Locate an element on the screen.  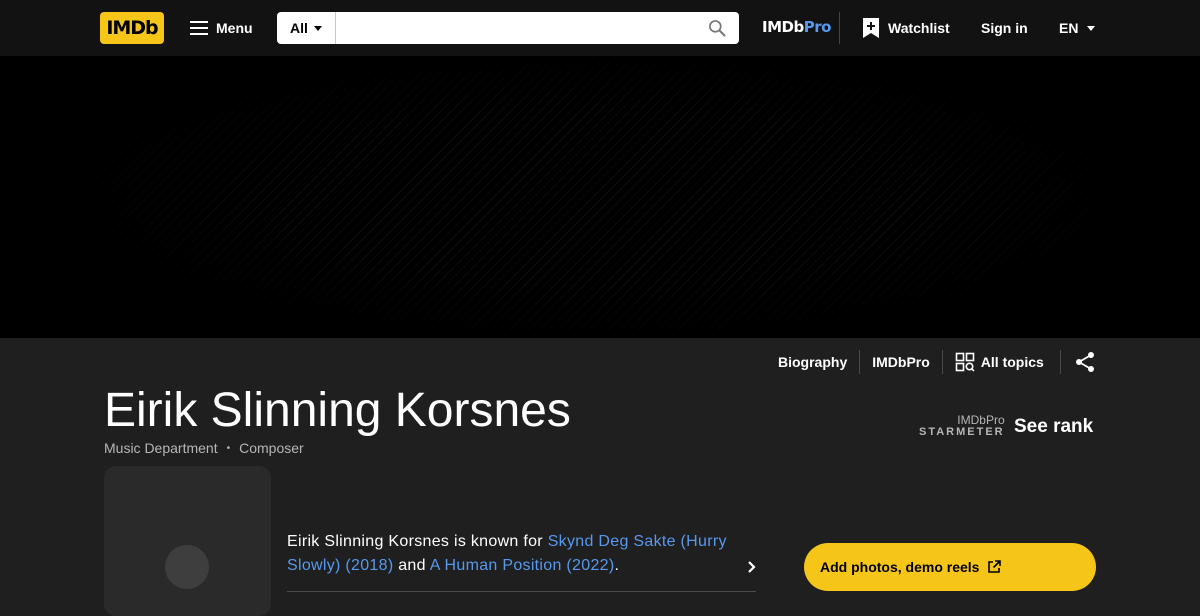
expand-bio-button is located at coordinates (752, 569).